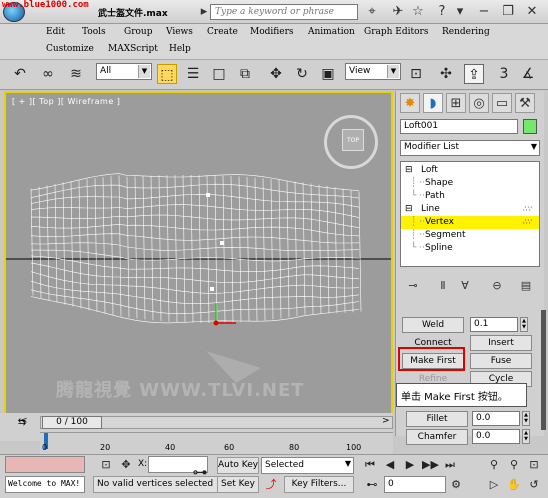 The height and width of the screenshot is (498, 548). What do you see at coordinates (413, 286) in the screenshot?
I see `pin-stack-icon: ⊸` at bounding box center [413, 286].